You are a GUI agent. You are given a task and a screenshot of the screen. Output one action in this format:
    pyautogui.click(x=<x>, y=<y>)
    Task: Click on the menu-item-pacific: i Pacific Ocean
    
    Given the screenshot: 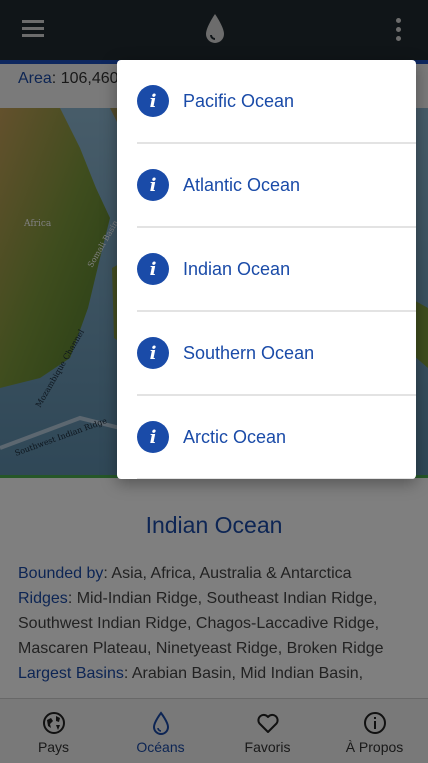 What is the action you would take?
    pyautogui.click(x=276, y=102)
    